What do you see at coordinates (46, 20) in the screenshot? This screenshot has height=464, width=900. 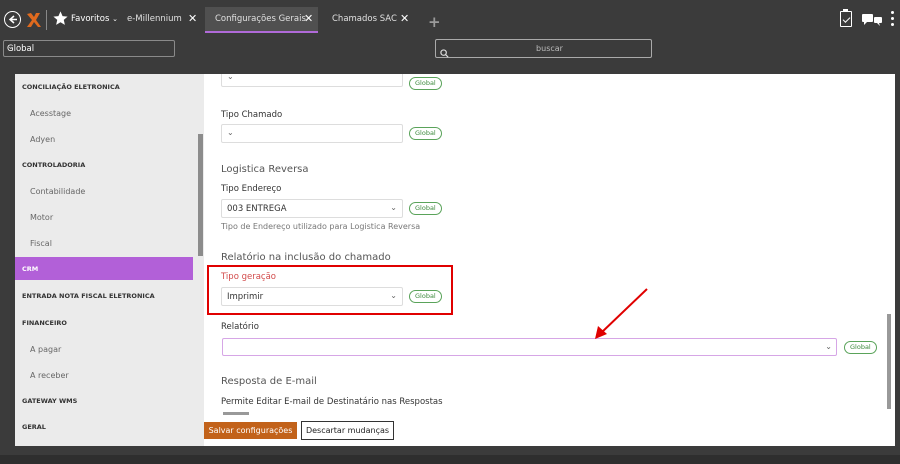 I see `divider` at bounding box center [46, 20].